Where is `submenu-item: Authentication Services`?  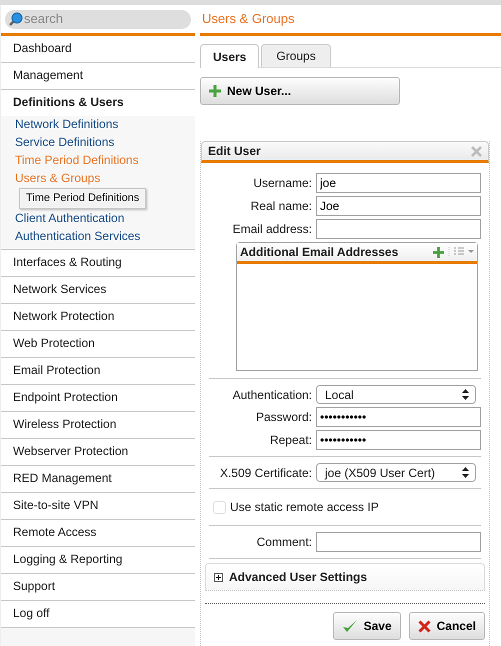
submenu-item: Authentication Services is located at coordinates (98, 237).